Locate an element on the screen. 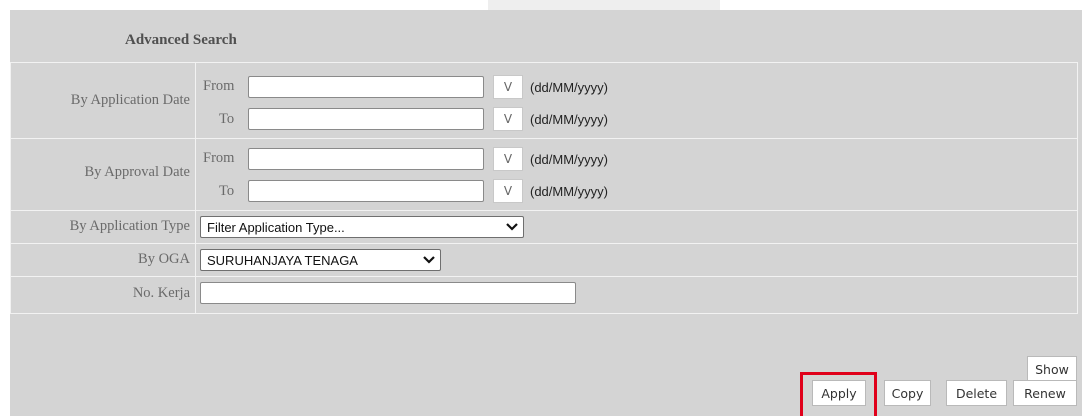  copy-button: Copy is located at coordinates (907, 393).